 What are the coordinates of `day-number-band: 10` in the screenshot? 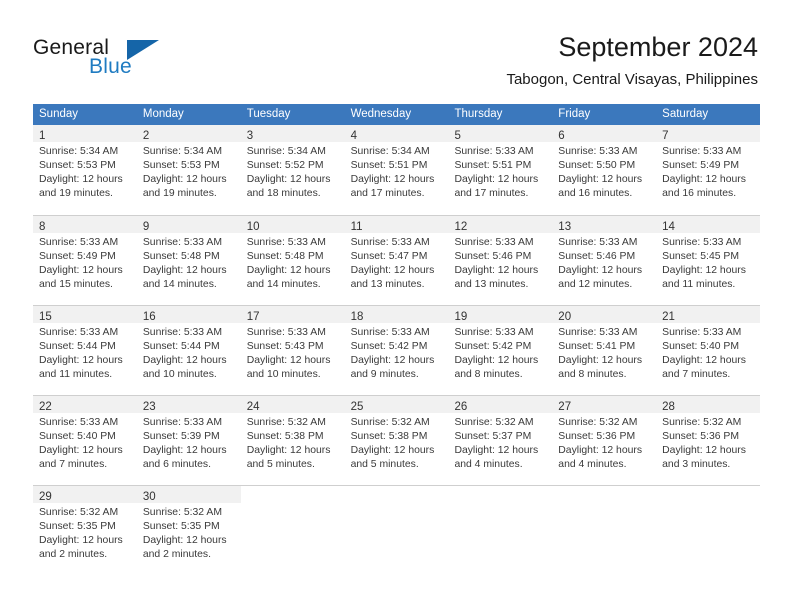 It's located at (292, 224).